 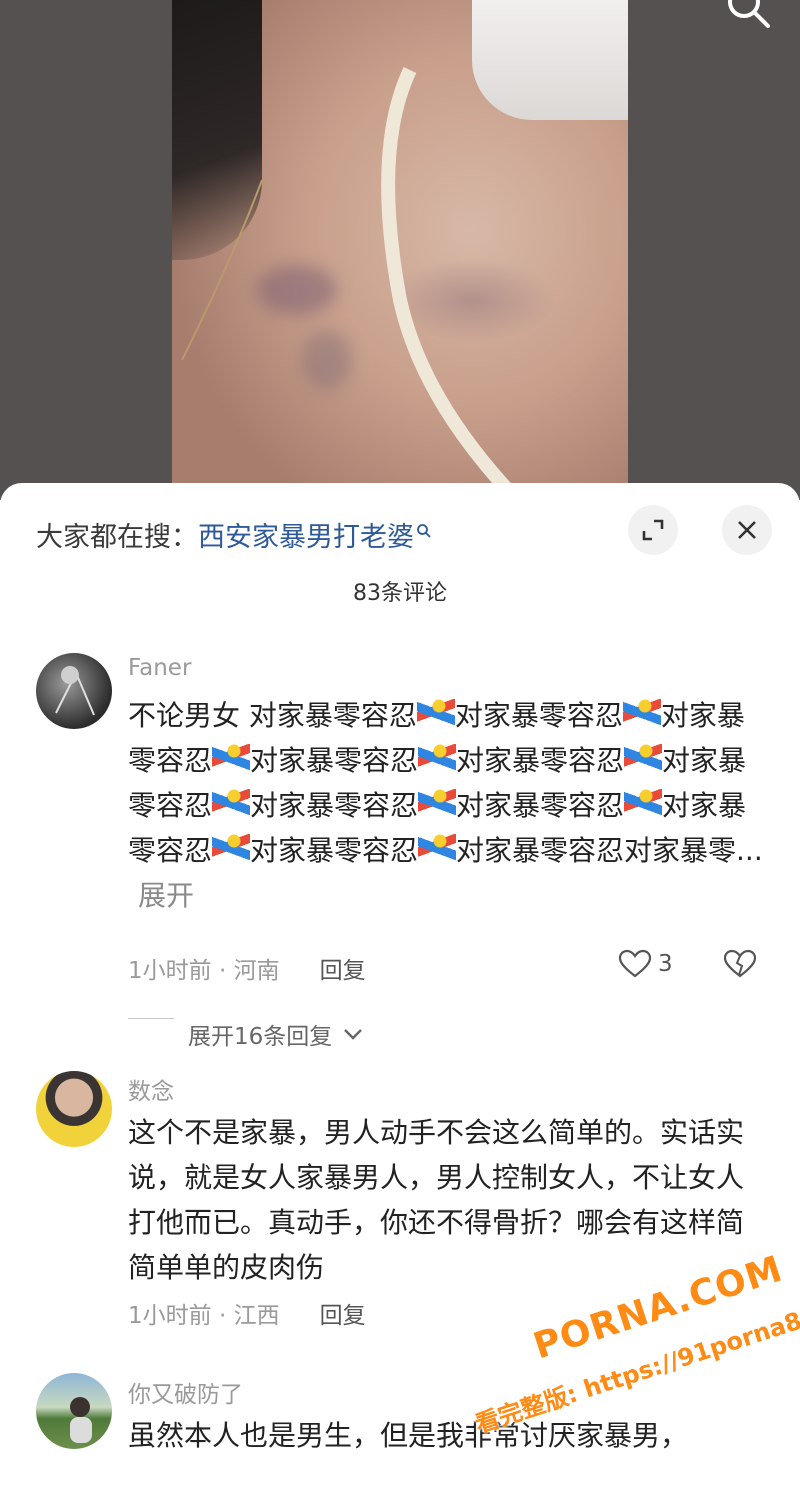 I want to click on dislike-button, so click(x=740, y=966).